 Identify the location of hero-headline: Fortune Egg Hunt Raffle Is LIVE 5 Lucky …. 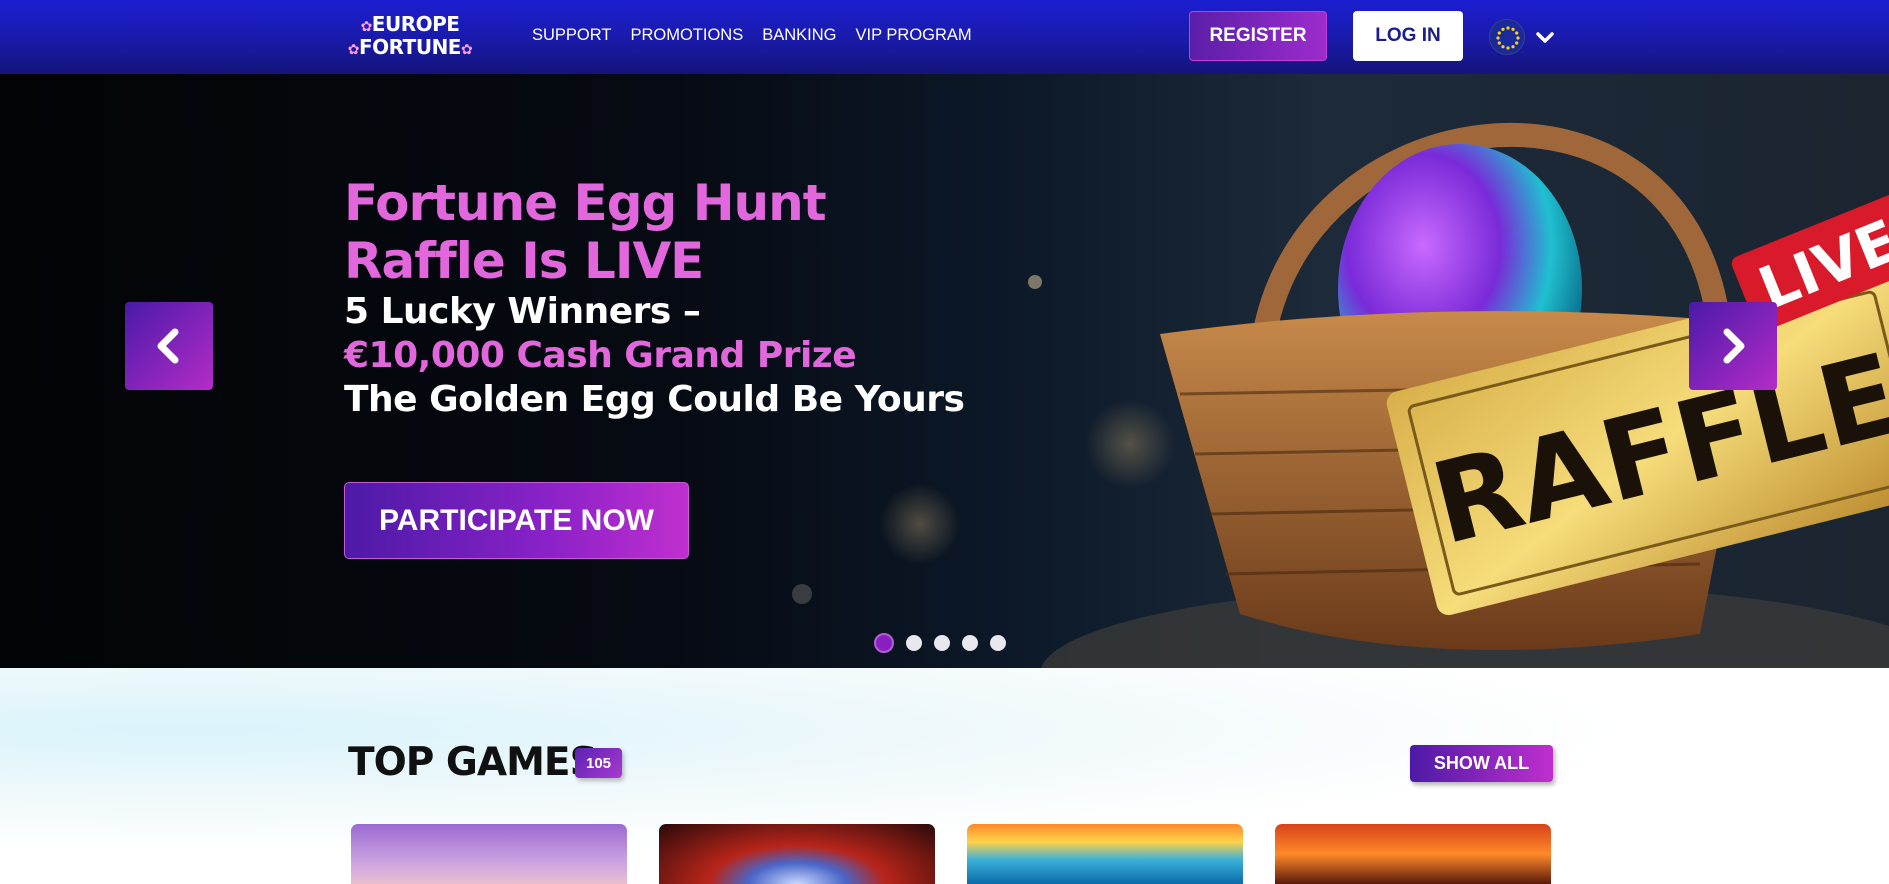
(694, 298).